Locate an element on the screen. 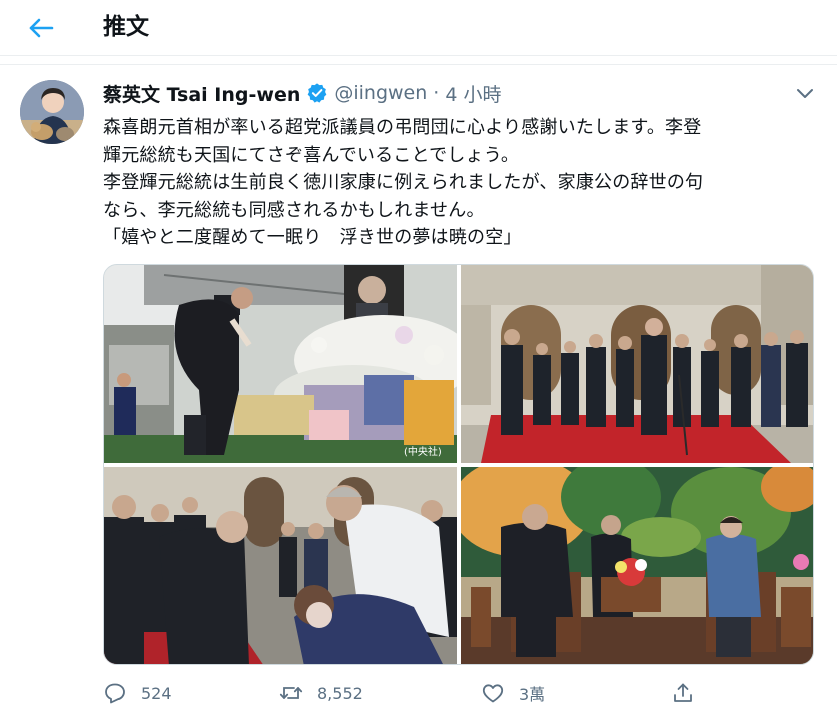  page-header: 推文 is located at coordinates (418, 28).